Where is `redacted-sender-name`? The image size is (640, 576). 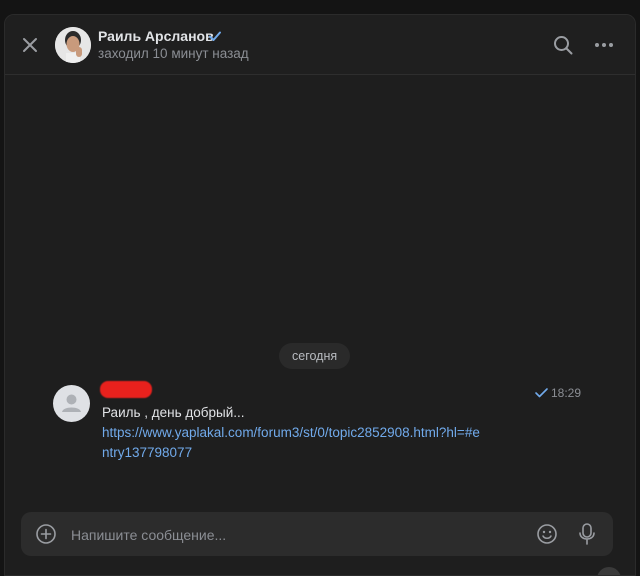 redacted-sender-name is located at coordinates (126, 389).